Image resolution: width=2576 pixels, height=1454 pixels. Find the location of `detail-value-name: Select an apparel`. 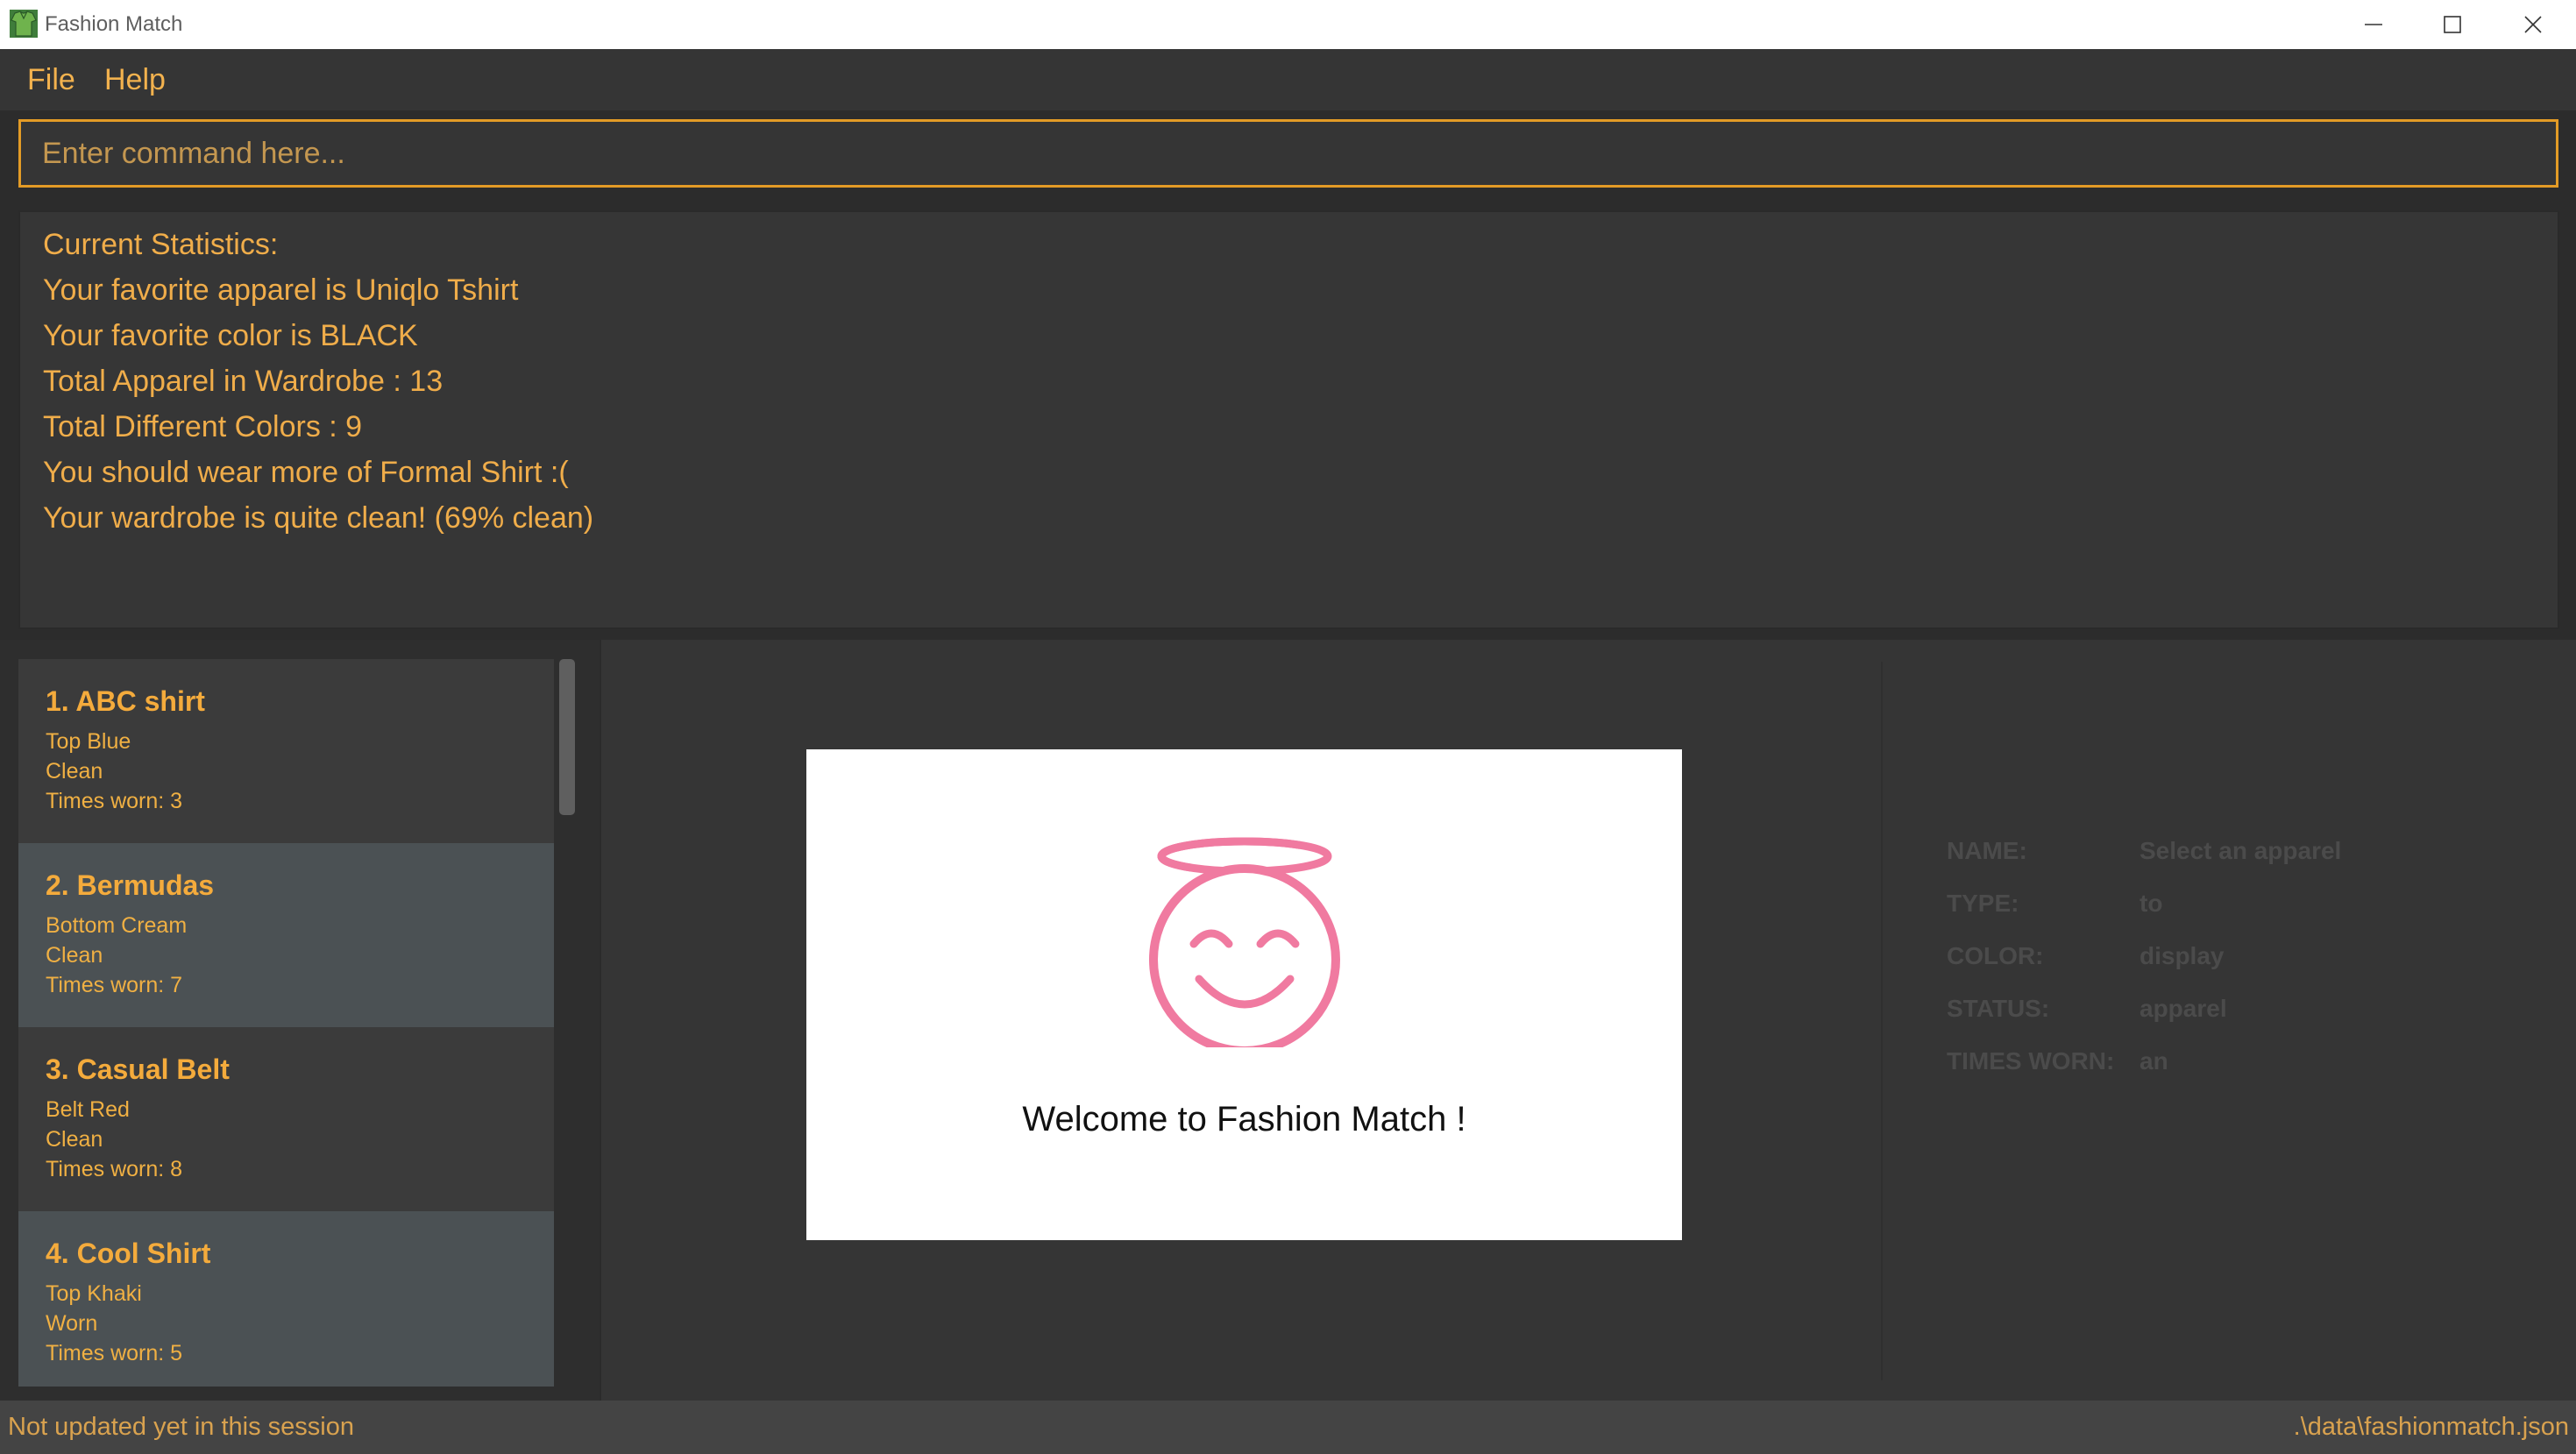

detail-value-name: Select an apparel is located at coordinates (2241, 850).